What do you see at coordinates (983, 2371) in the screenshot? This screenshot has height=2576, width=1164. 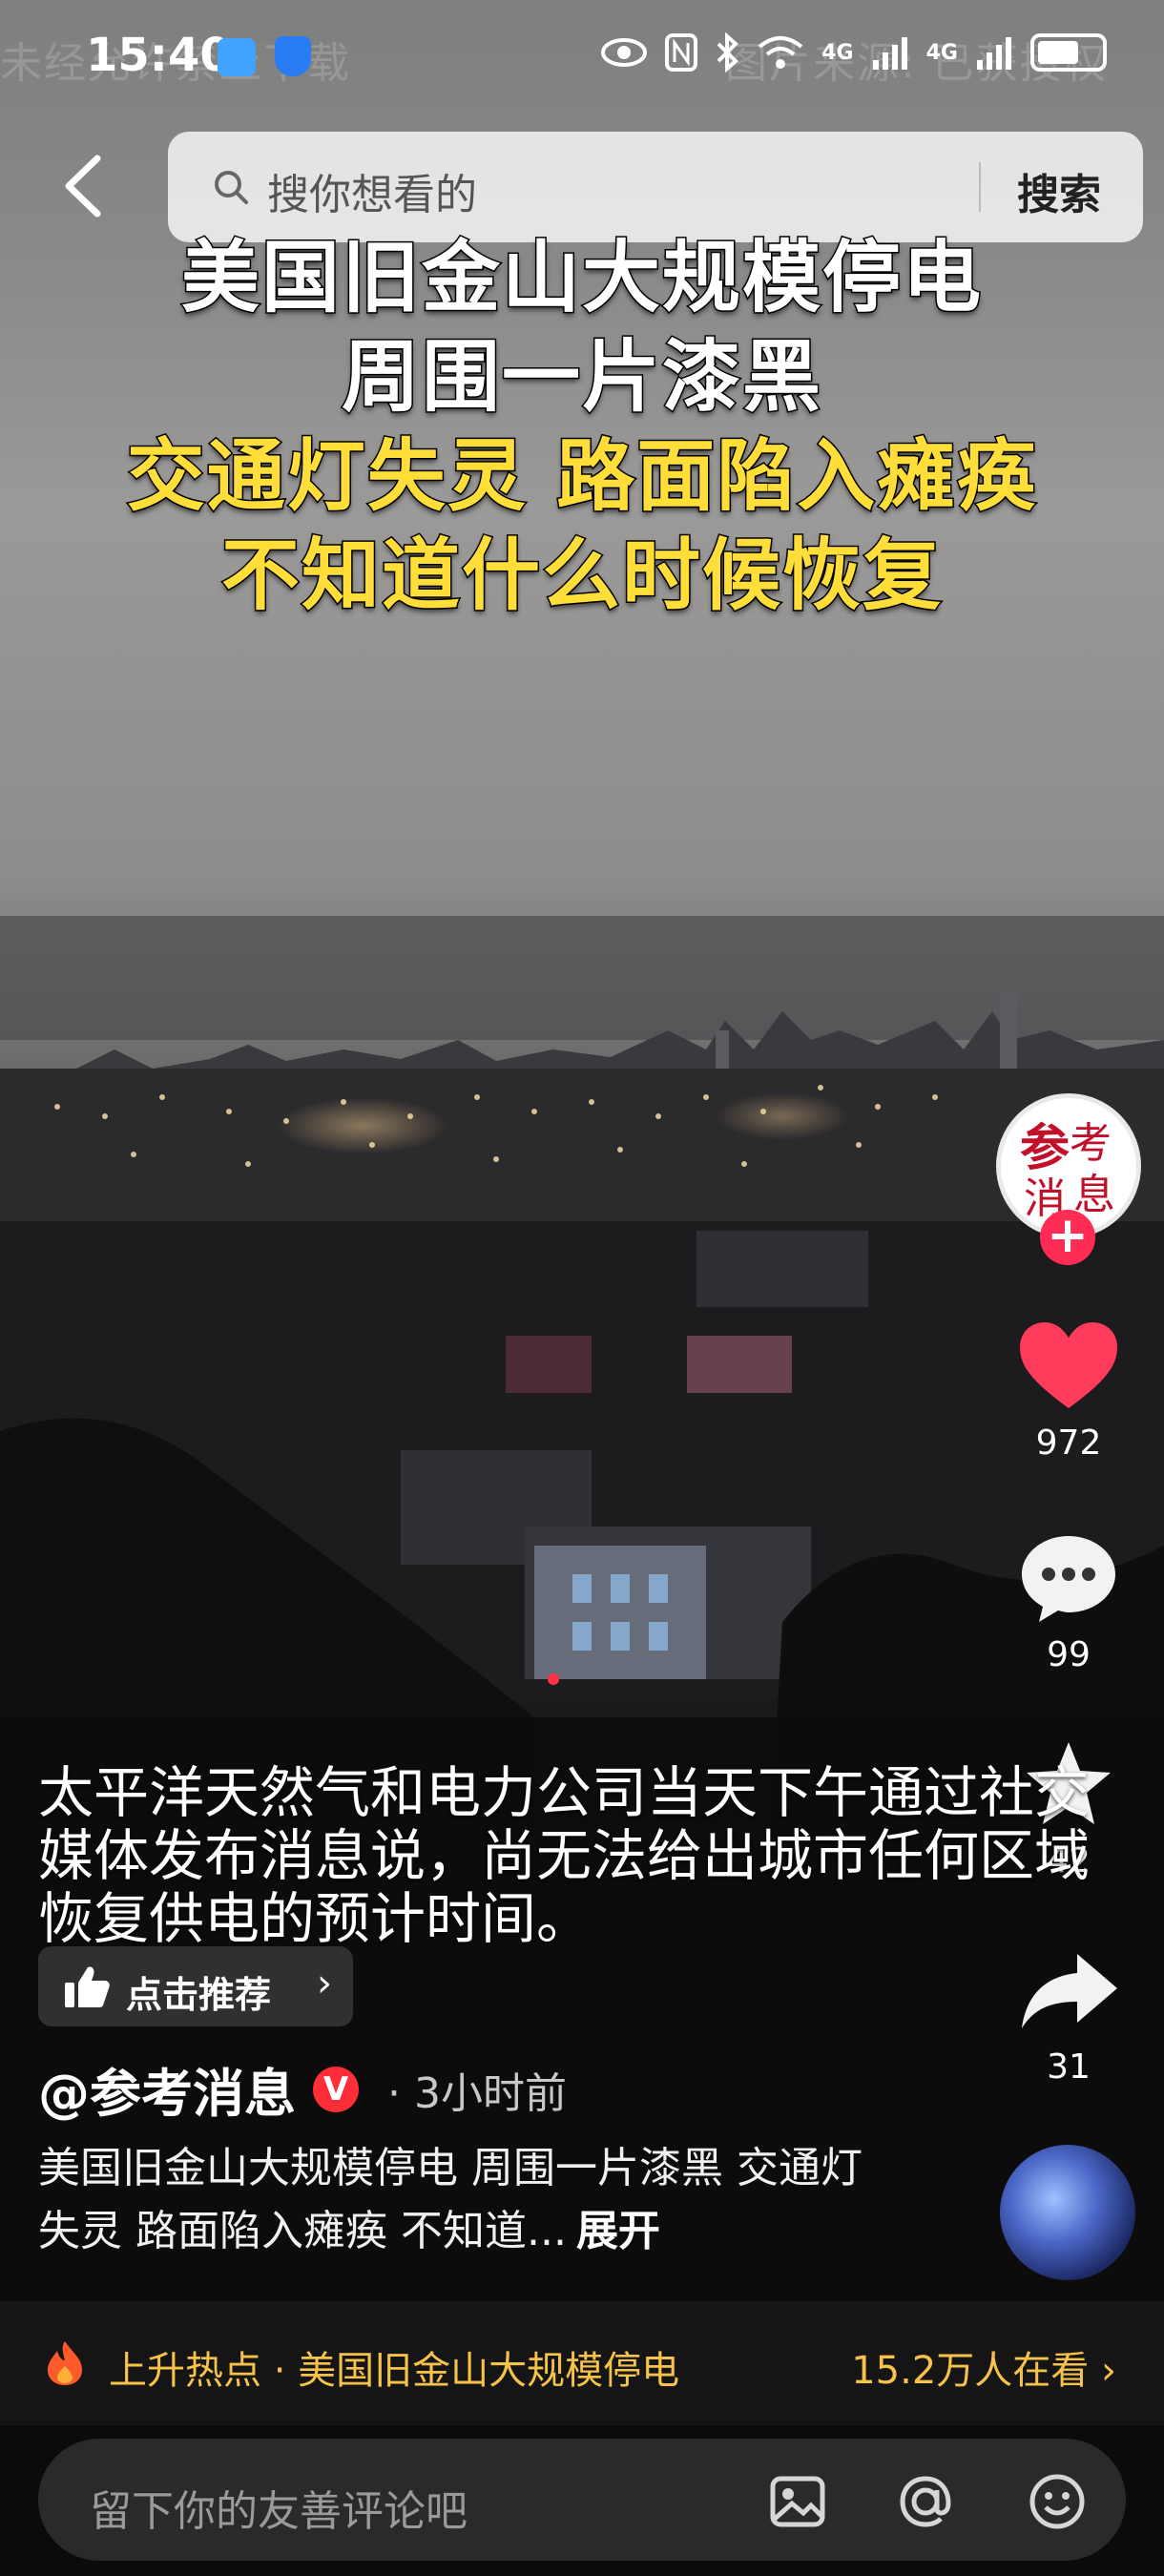 I see `hot-topic-views: 15.2万人在看 ›` at bounding box center [983, 2371].